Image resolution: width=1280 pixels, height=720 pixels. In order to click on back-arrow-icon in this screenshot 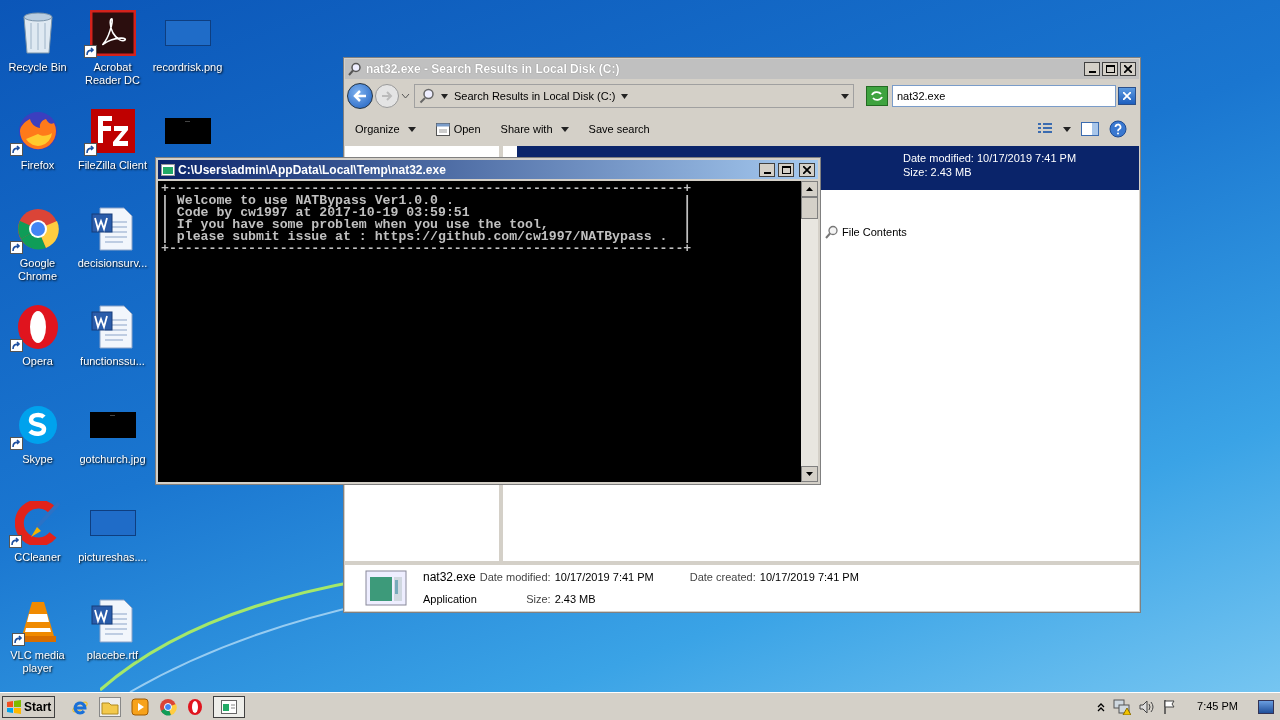, I will do `click(360, 96)`.